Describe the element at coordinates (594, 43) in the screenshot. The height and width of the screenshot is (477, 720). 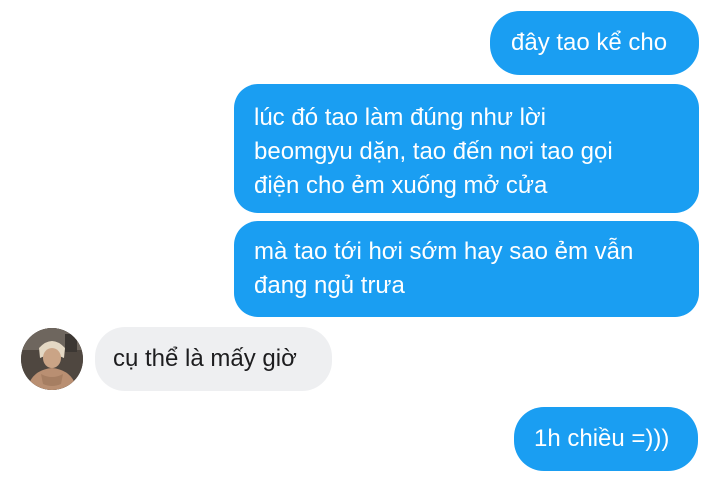
I see `message-bubble-outgoing: đây tao kể cho` at that location.